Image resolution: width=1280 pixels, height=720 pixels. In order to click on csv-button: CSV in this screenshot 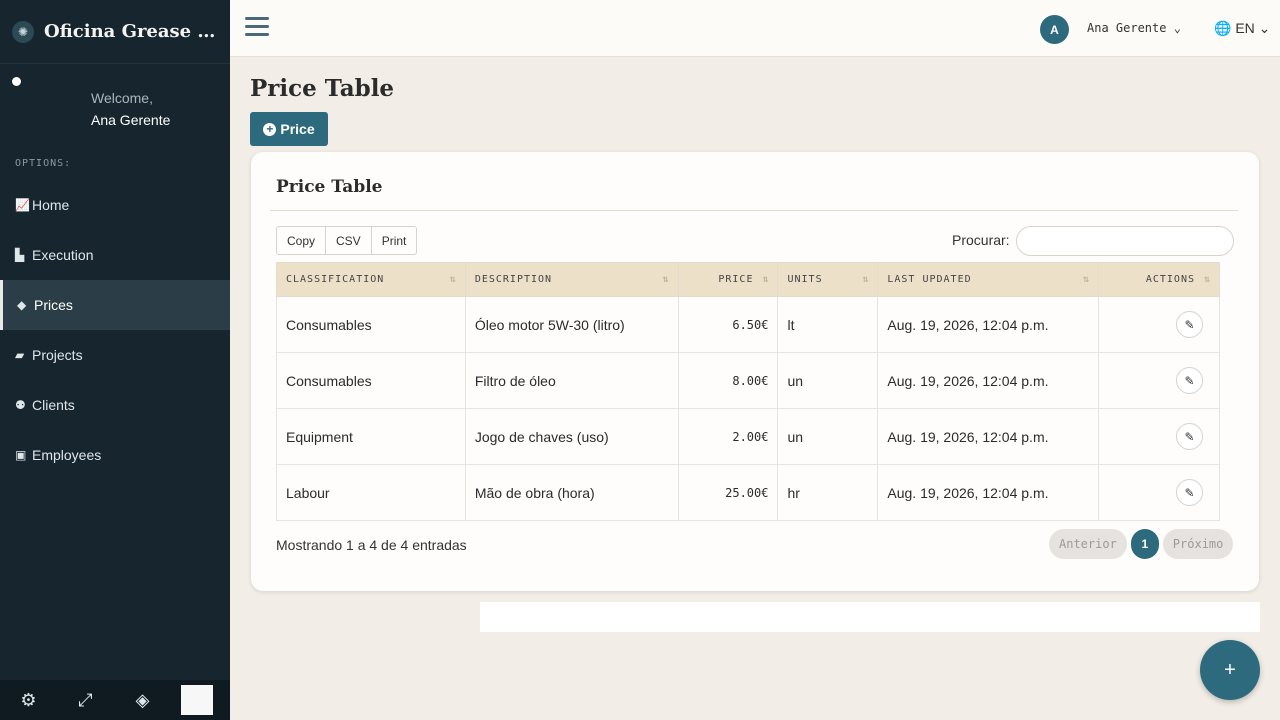, I will do `click(348, 240)`.